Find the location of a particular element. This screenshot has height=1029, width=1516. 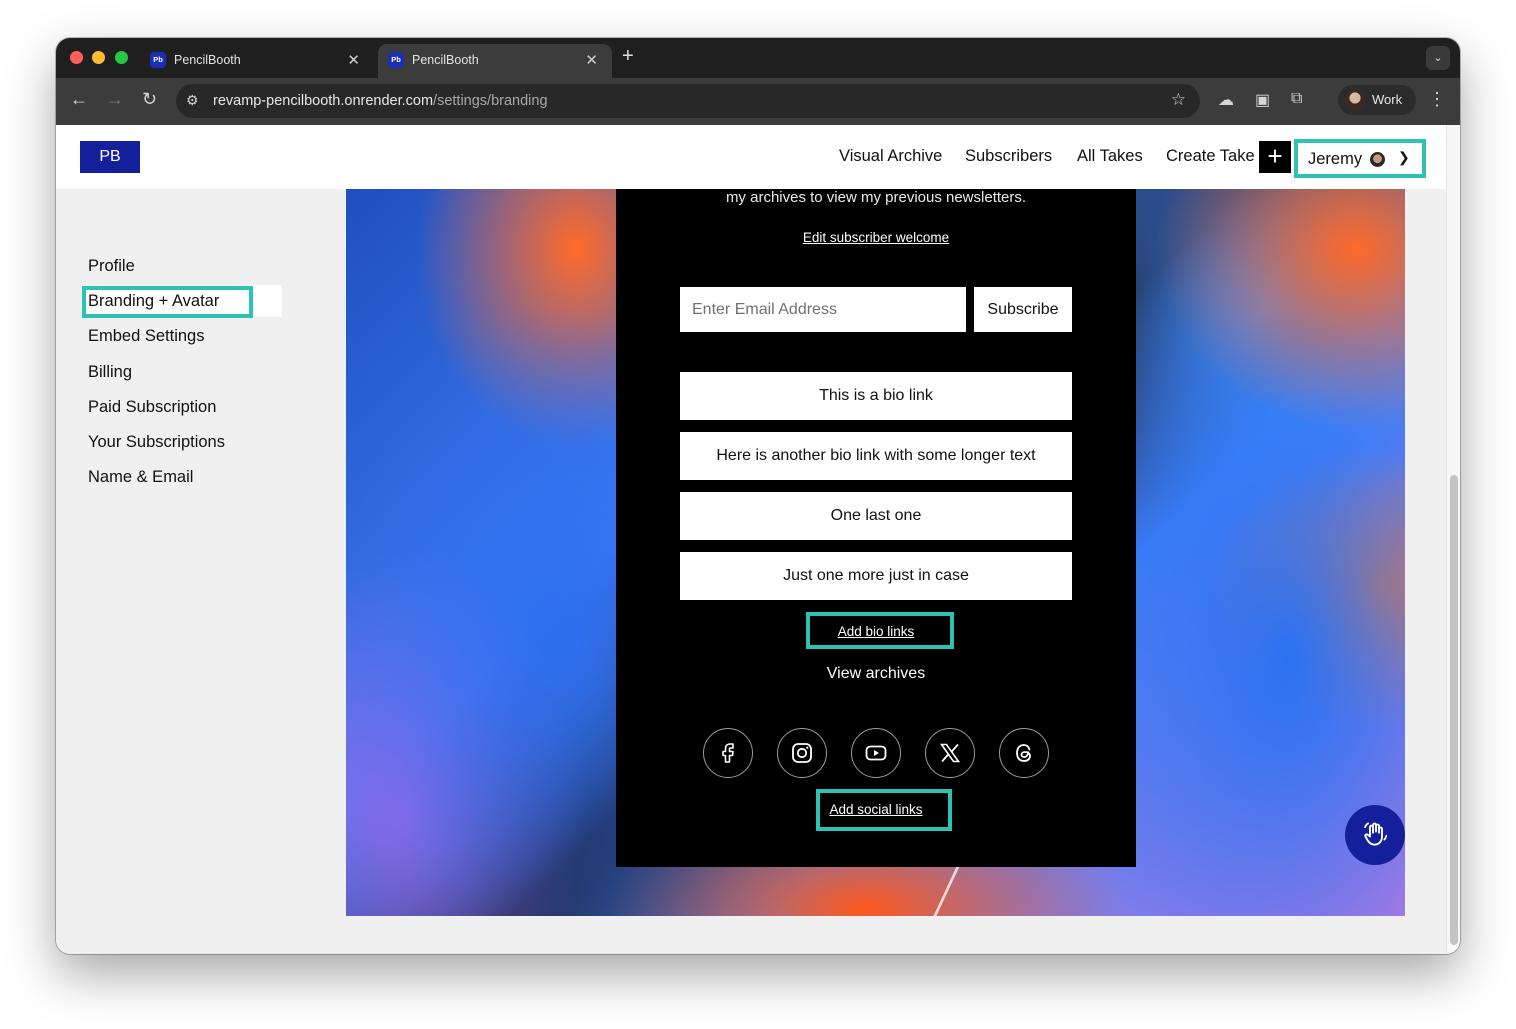

help-wave-button is located at coordinates (1375, 835).